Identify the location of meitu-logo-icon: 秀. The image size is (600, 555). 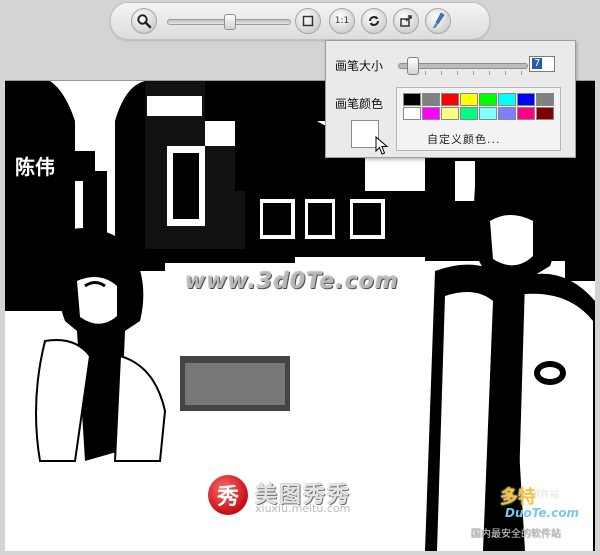
(228, 495).